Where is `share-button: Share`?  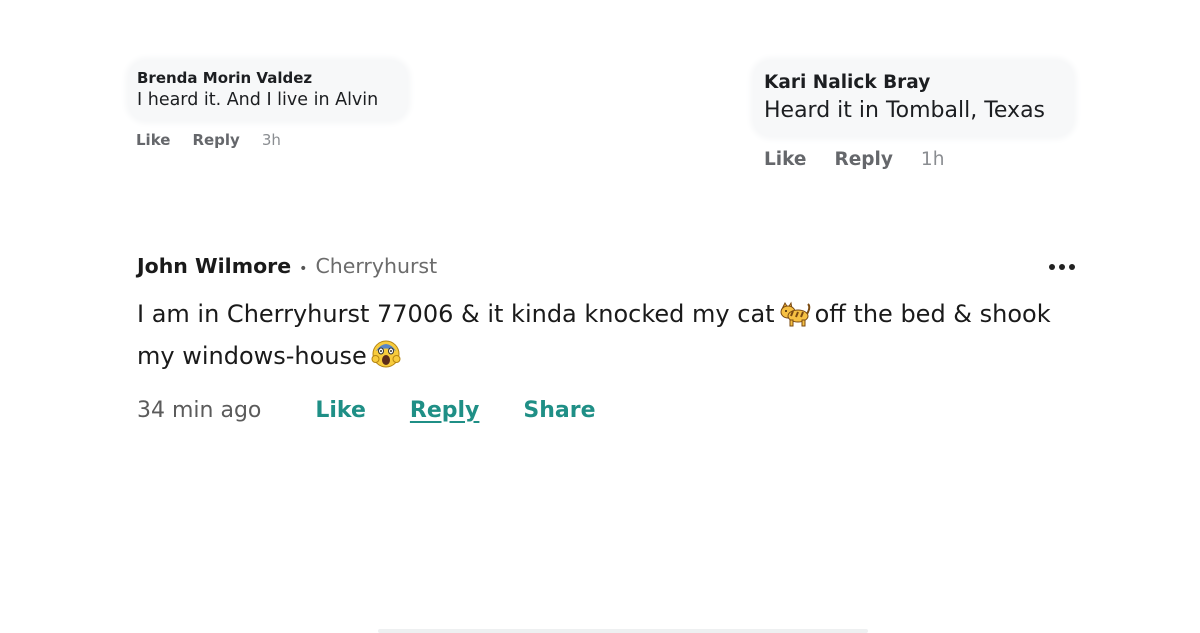
share-button: Share is located at coordinates (559, 410).